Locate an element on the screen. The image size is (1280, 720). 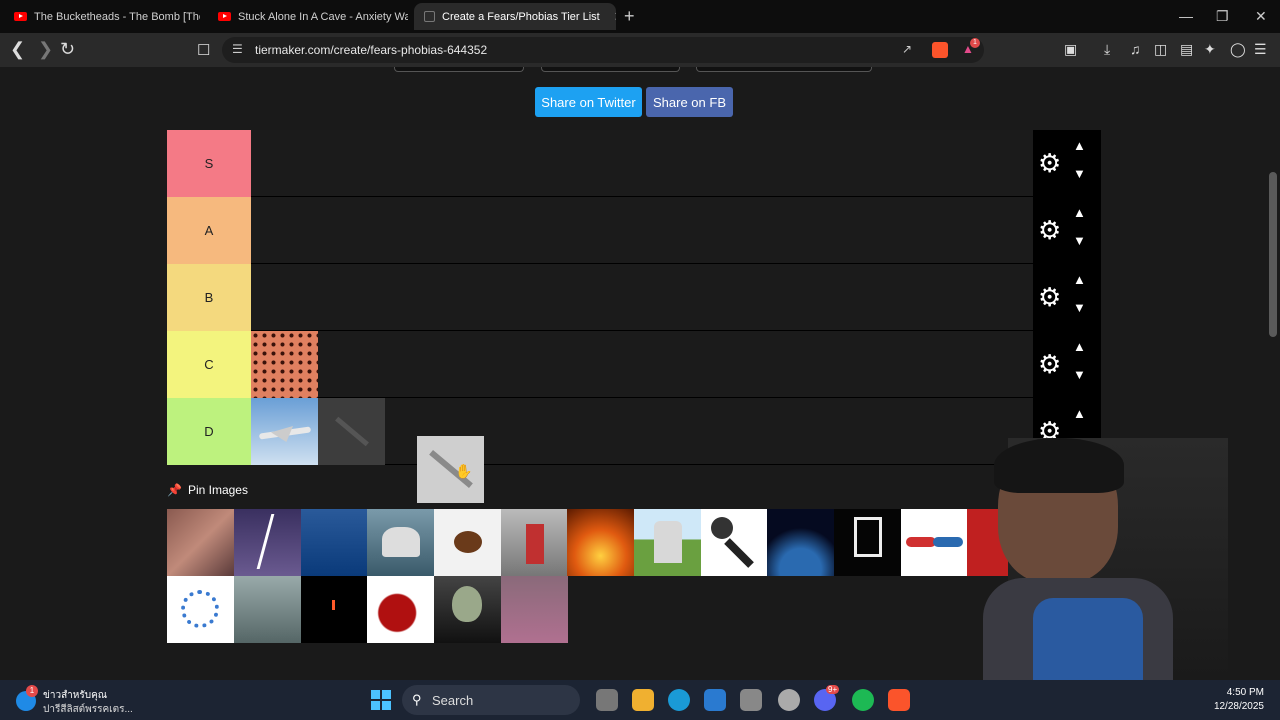
tier-row-b: B ⚙ ▲ ▼ is located at coordinates (634, 297).